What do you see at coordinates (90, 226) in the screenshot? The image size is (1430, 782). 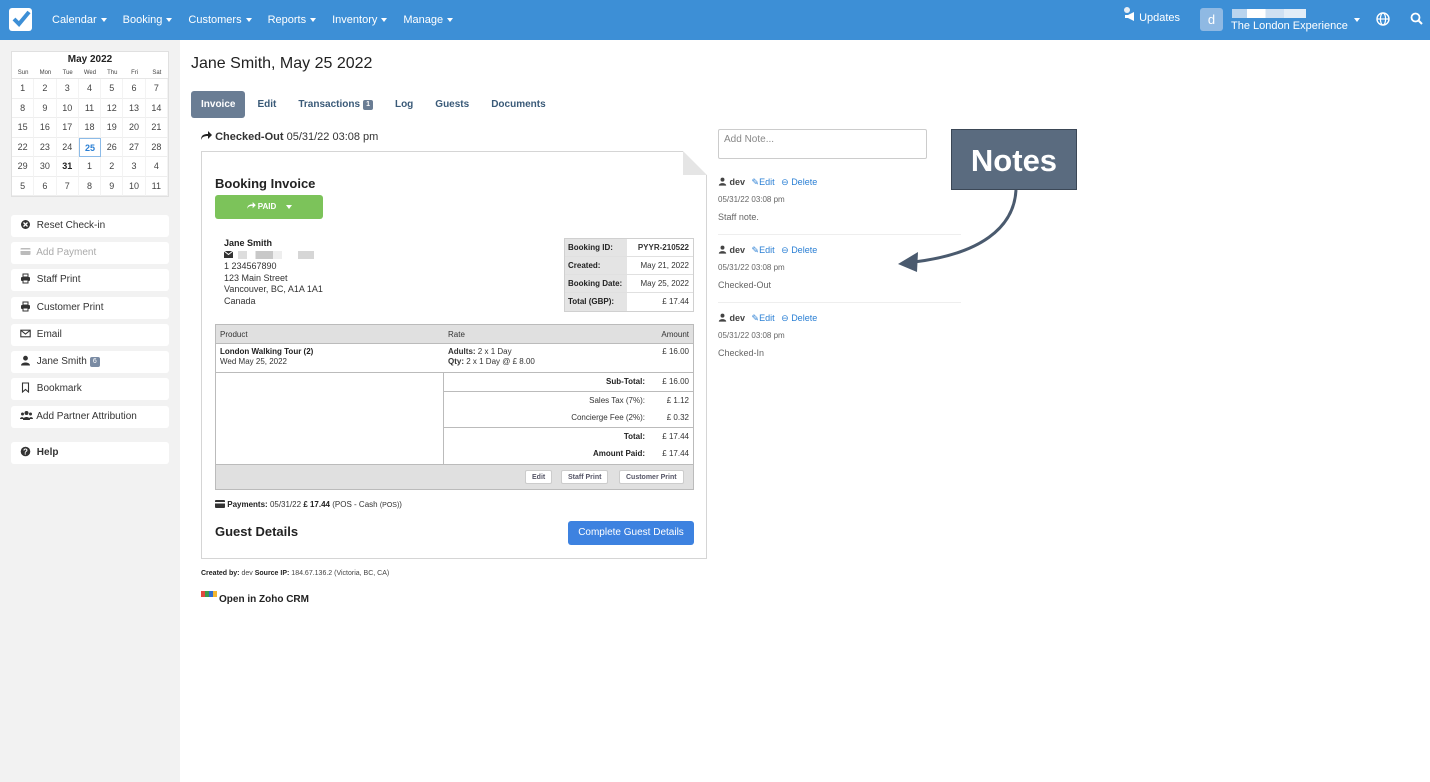 I see `reset-checkin-button: Reset Check-in` at bounding box center [90, 226].